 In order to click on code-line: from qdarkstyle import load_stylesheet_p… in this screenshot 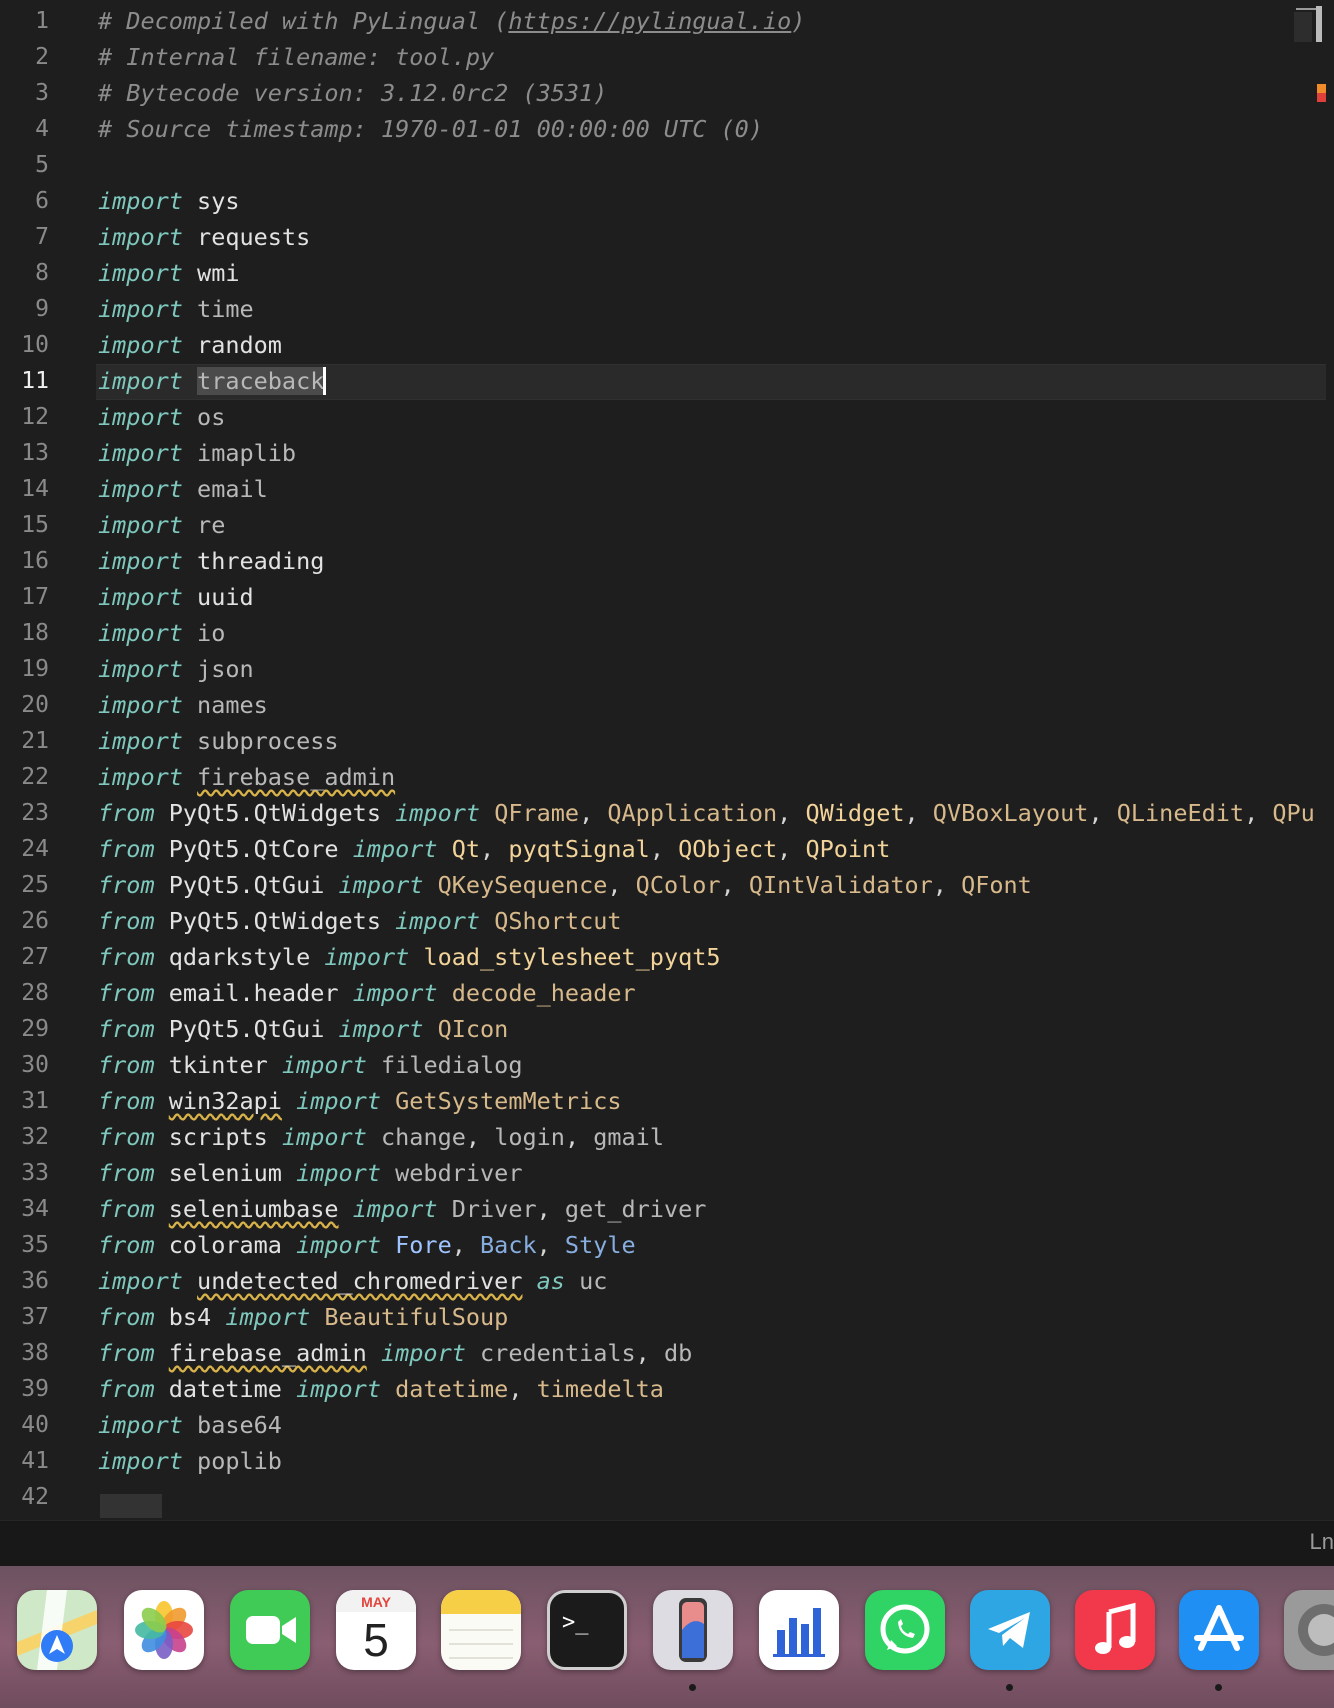, I will do `click(409, 957)`.